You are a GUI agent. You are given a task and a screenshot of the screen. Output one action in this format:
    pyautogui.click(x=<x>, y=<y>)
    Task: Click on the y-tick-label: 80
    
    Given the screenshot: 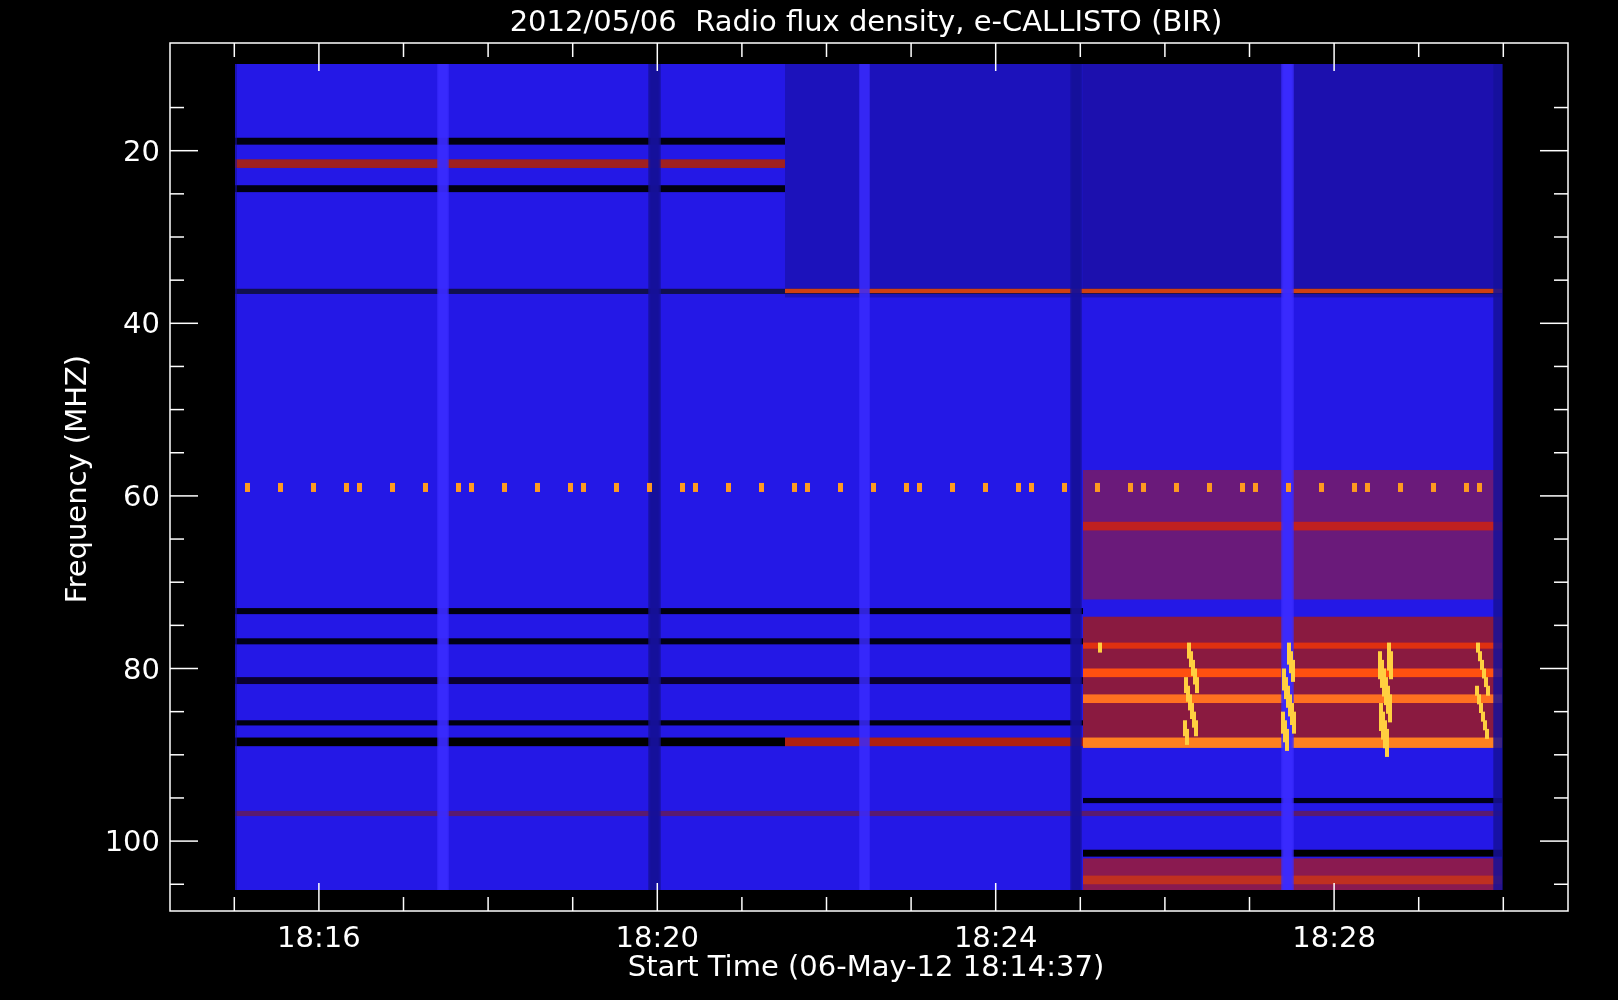 What is the action you would take?
    pyautogui.click(x=141, y=668)
    